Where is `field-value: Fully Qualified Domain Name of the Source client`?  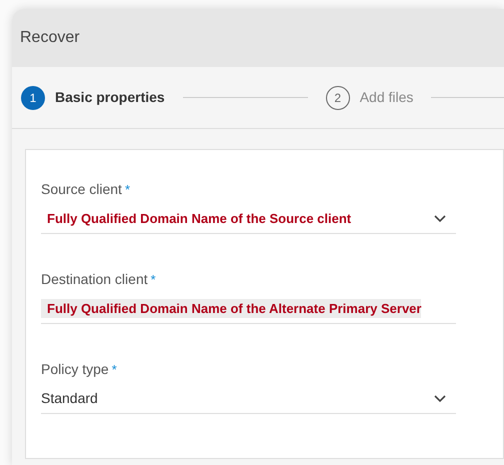
field-value: Fully Qualified Domain Name of the Source client is located at coordinates (199, 219).